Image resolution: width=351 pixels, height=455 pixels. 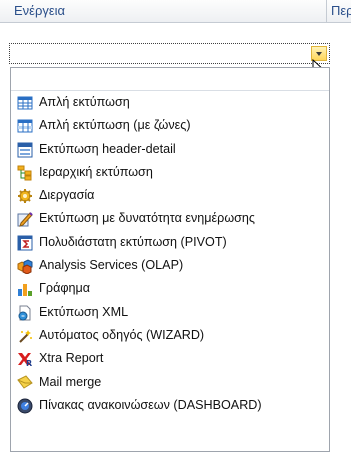 I want to click on xtra-report-icon: R, so click(x=25, y=359).